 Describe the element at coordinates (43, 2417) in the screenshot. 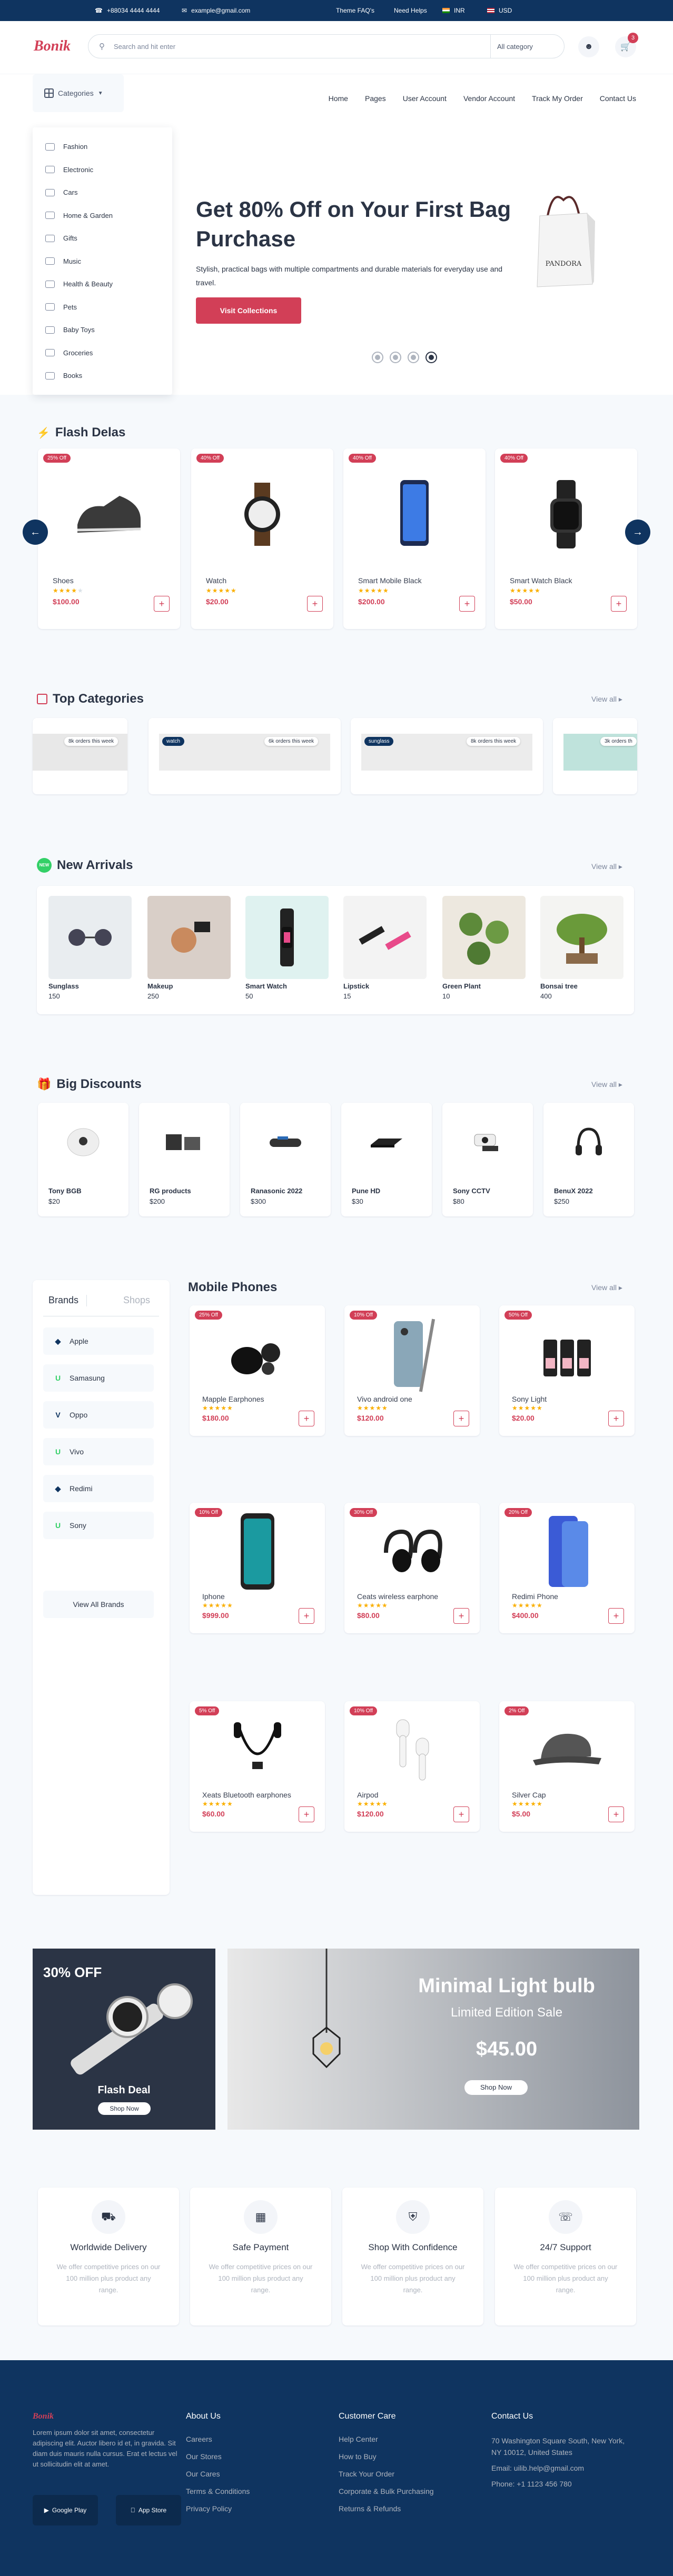

I see `footer-logo: Bonik` at that location.